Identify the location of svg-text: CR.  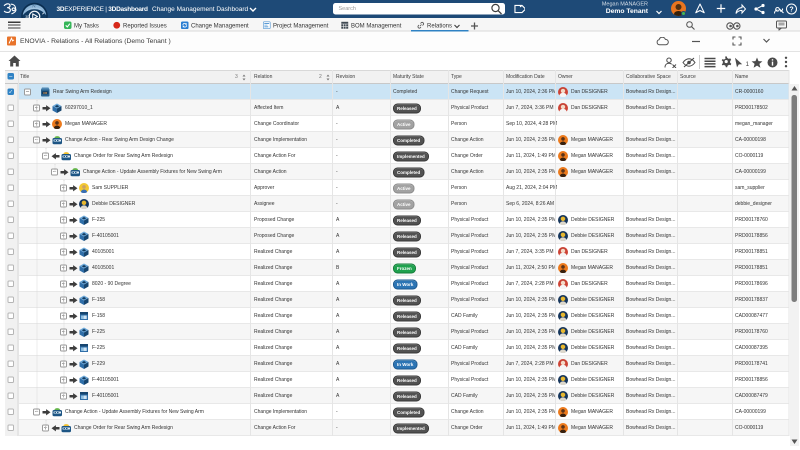
(45, 93).